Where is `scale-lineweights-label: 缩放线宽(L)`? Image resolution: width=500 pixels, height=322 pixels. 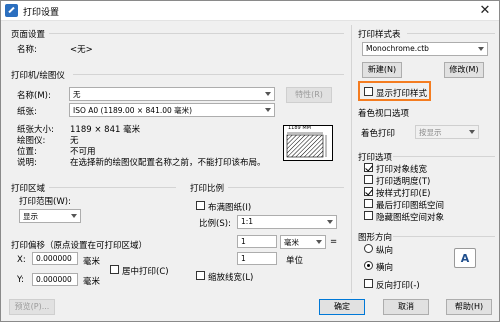 scale-lineweights-label: 缩放线宽(L) is located at coordinates (231, 278).